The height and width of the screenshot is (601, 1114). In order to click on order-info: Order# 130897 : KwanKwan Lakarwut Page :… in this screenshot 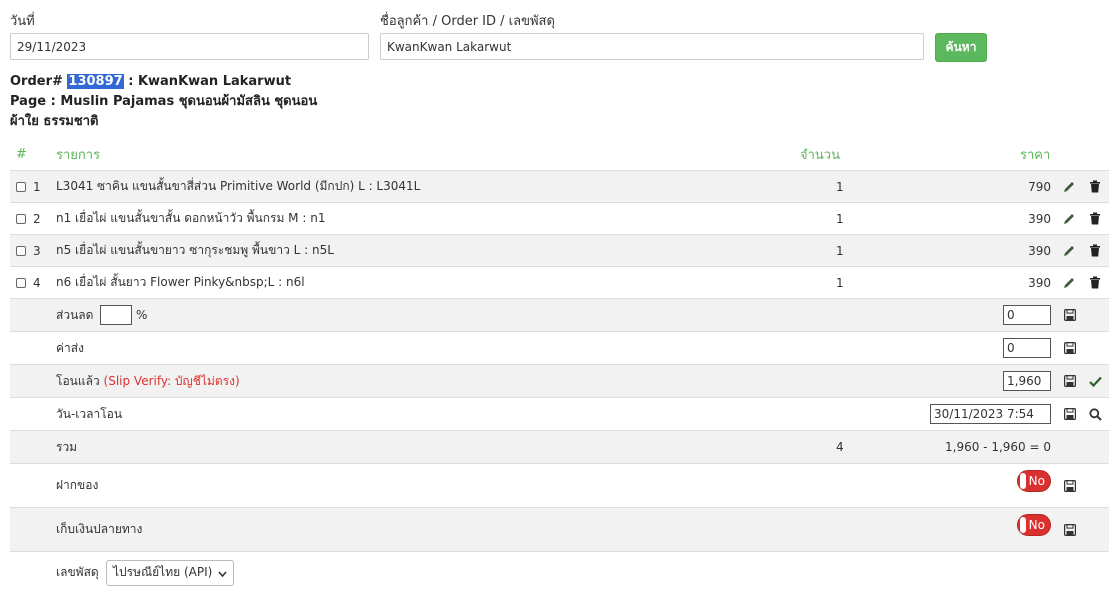, I will do `click(170, 102)`.